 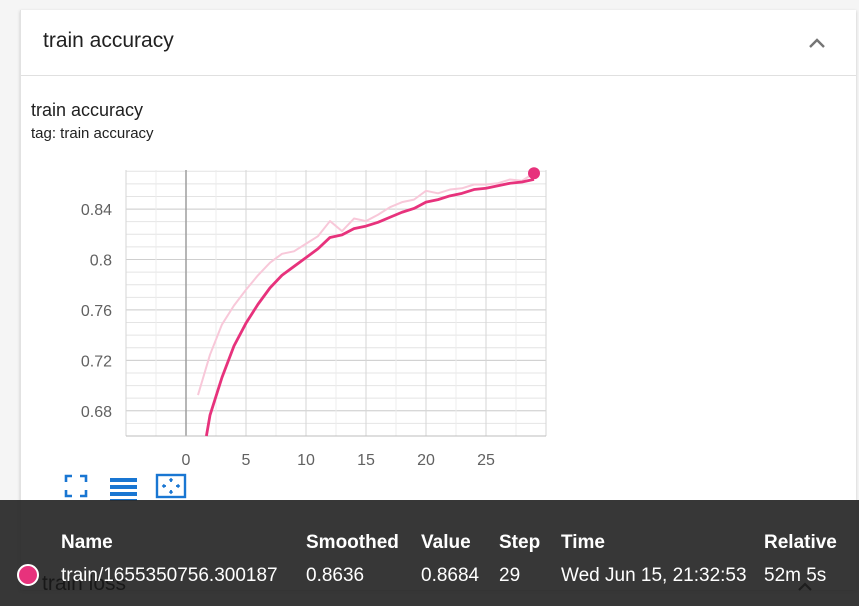 I want to click on header-step: Step, so click(x=520, y=542).